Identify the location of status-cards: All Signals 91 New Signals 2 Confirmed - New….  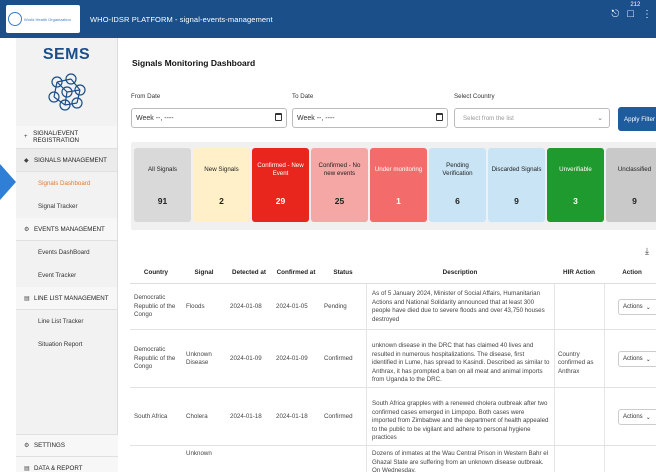
(393, 186).